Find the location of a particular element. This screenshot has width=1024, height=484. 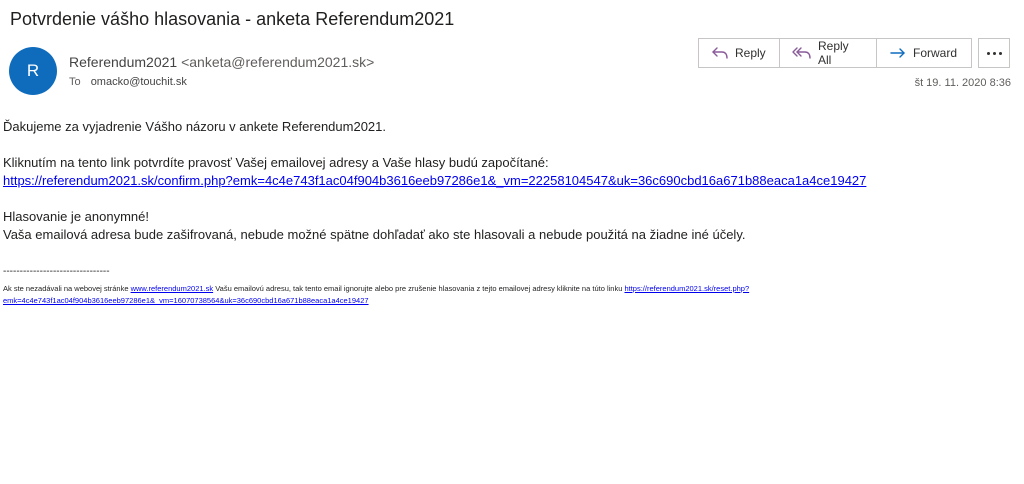

received-date: št 19. 11. 2020 8:36 is located at coordinates (962, 83).